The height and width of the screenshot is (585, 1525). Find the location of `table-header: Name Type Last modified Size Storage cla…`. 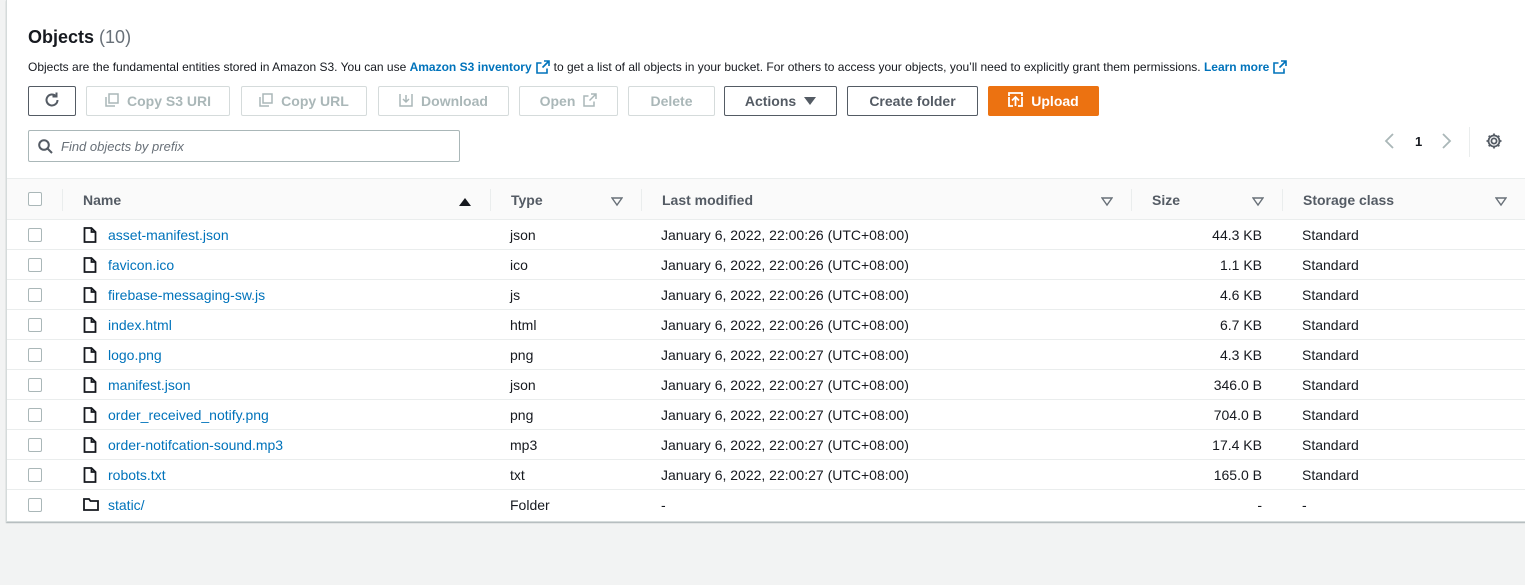

table-header: Name Type Last modified Size Storage cla… is located at coordinates (766, 199).